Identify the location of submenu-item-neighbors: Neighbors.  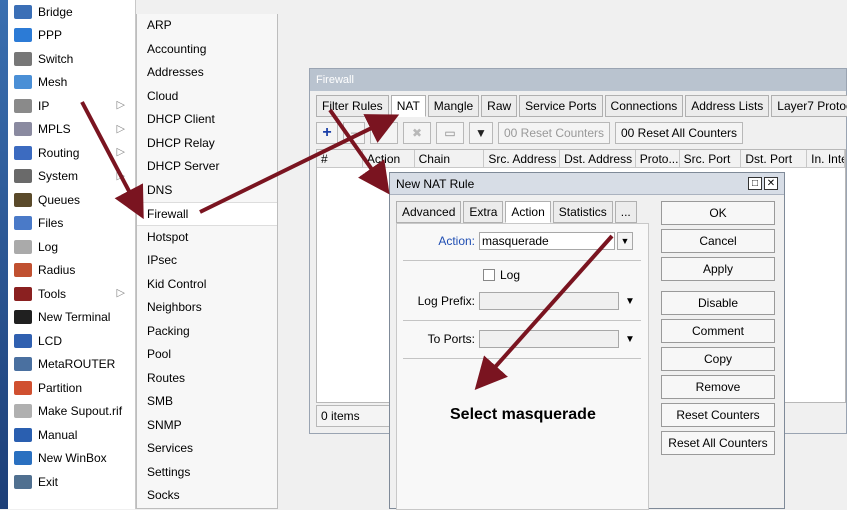
(207, 308).